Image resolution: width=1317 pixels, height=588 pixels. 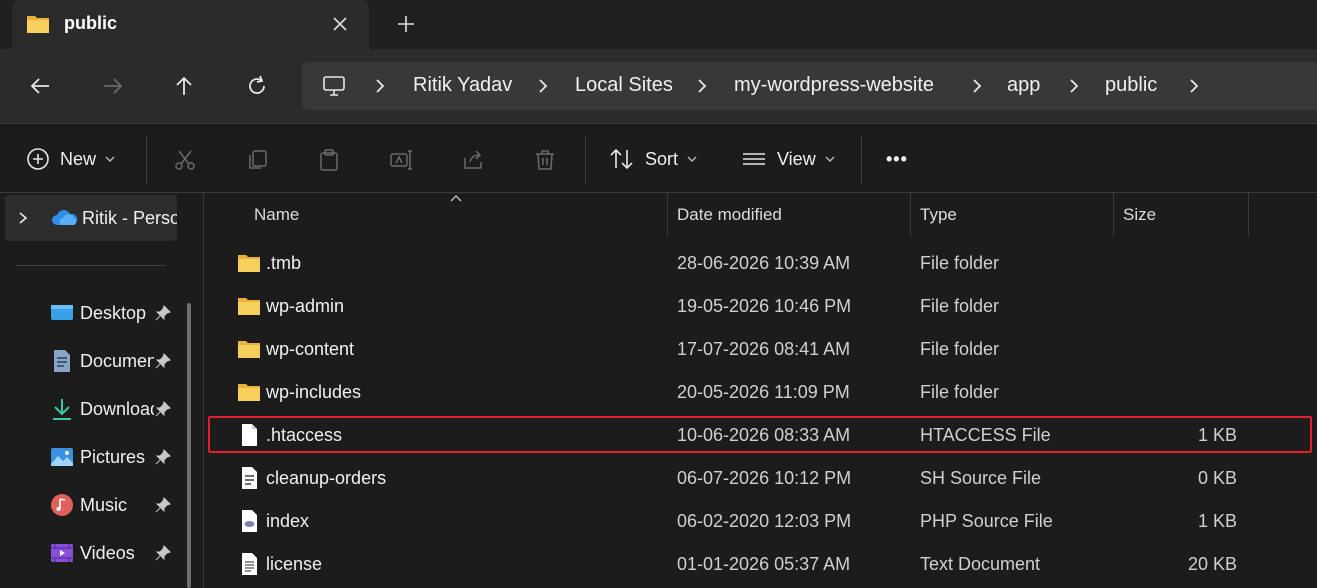 What do you see at coordinates (91, 218) in the screenshot?
I see `sidebar-item-onedrive: Ritik - Personal` at bounding box center [91, 218].